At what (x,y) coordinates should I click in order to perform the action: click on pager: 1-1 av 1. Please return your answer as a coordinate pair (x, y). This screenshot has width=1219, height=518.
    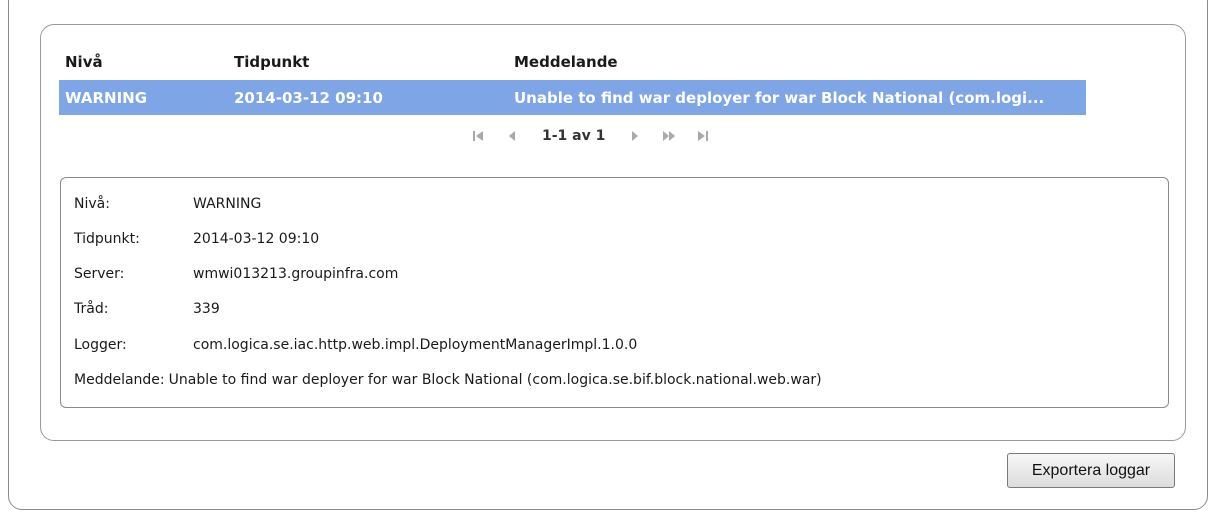
    Looking at the image, I should click on (595, 136).